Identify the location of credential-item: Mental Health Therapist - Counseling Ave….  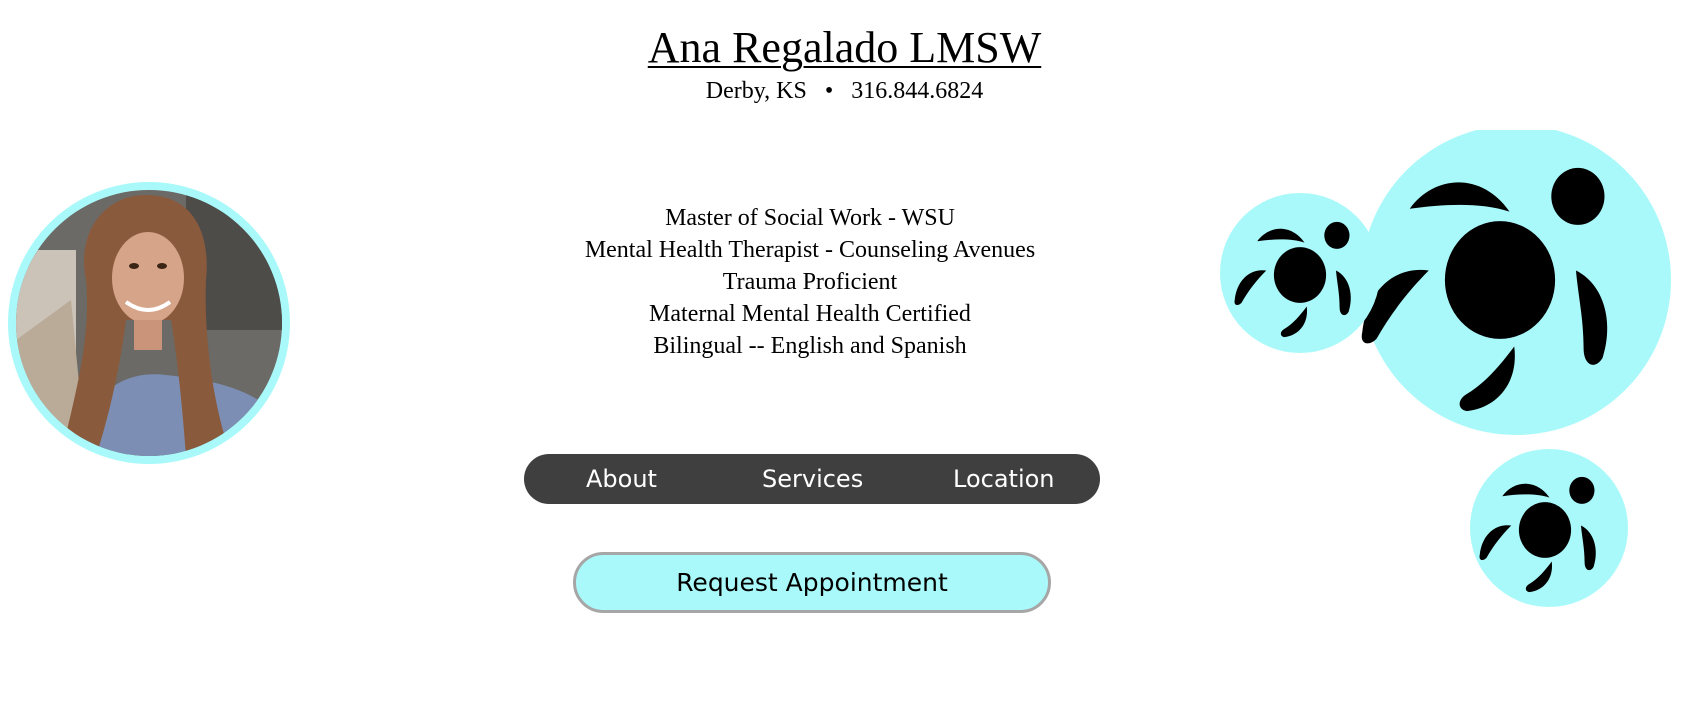
(810, 250).